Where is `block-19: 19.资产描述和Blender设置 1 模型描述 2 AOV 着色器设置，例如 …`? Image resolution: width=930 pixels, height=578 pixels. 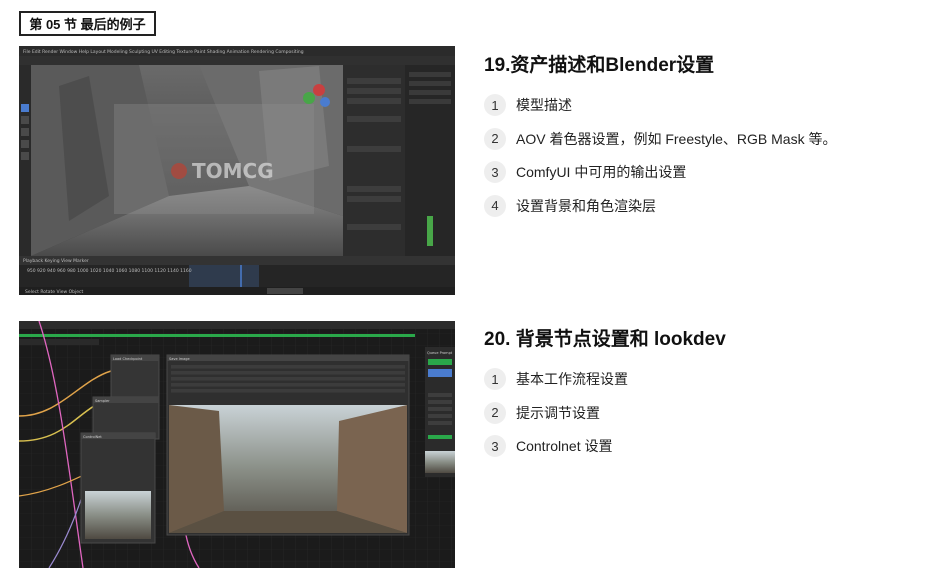
block-19: 19.资产描述和Blender设置 1 模型描述 2 AOV 着色器设置，例如 … is located at coordinates (660, 138).